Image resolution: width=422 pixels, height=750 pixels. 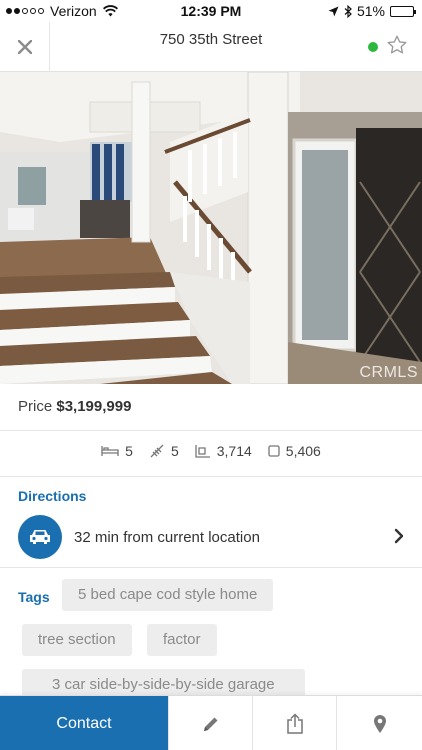 I want to click on chevron-right-icon, so click(x=399, y=536).